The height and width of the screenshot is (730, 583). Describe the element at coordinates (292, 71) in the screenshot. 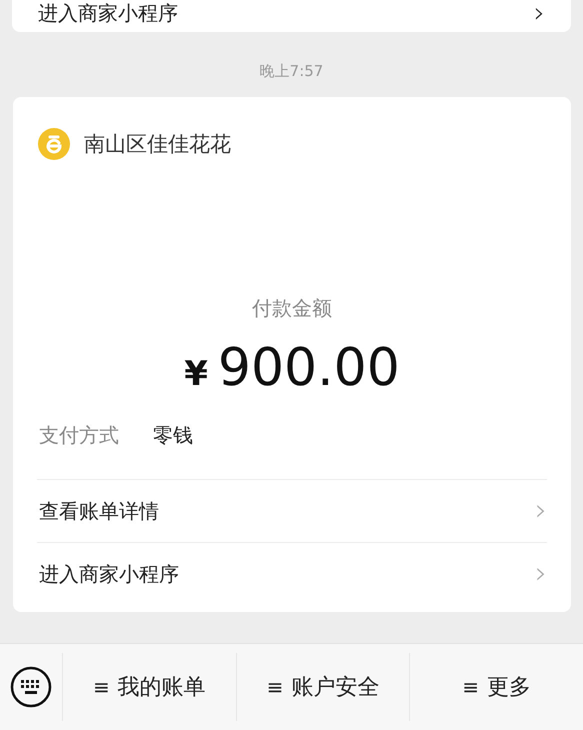

I see `message-time: 晚上7:57` at that location.